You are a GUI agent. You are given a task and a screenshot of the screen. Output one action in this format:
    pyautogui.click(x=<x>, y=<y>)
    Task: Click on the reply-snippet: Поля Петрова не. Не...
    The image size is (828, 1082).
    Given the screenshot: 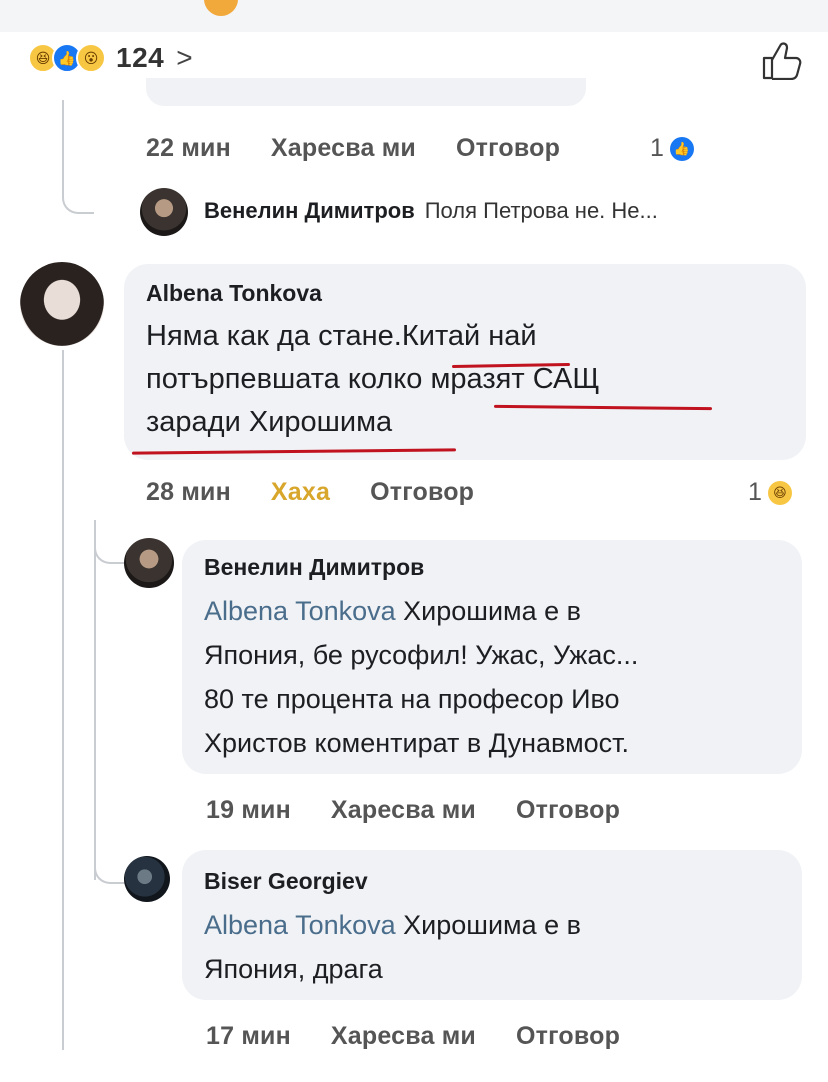 What is the action you would take?
    pyautogui.click(x=541, y=210)
    